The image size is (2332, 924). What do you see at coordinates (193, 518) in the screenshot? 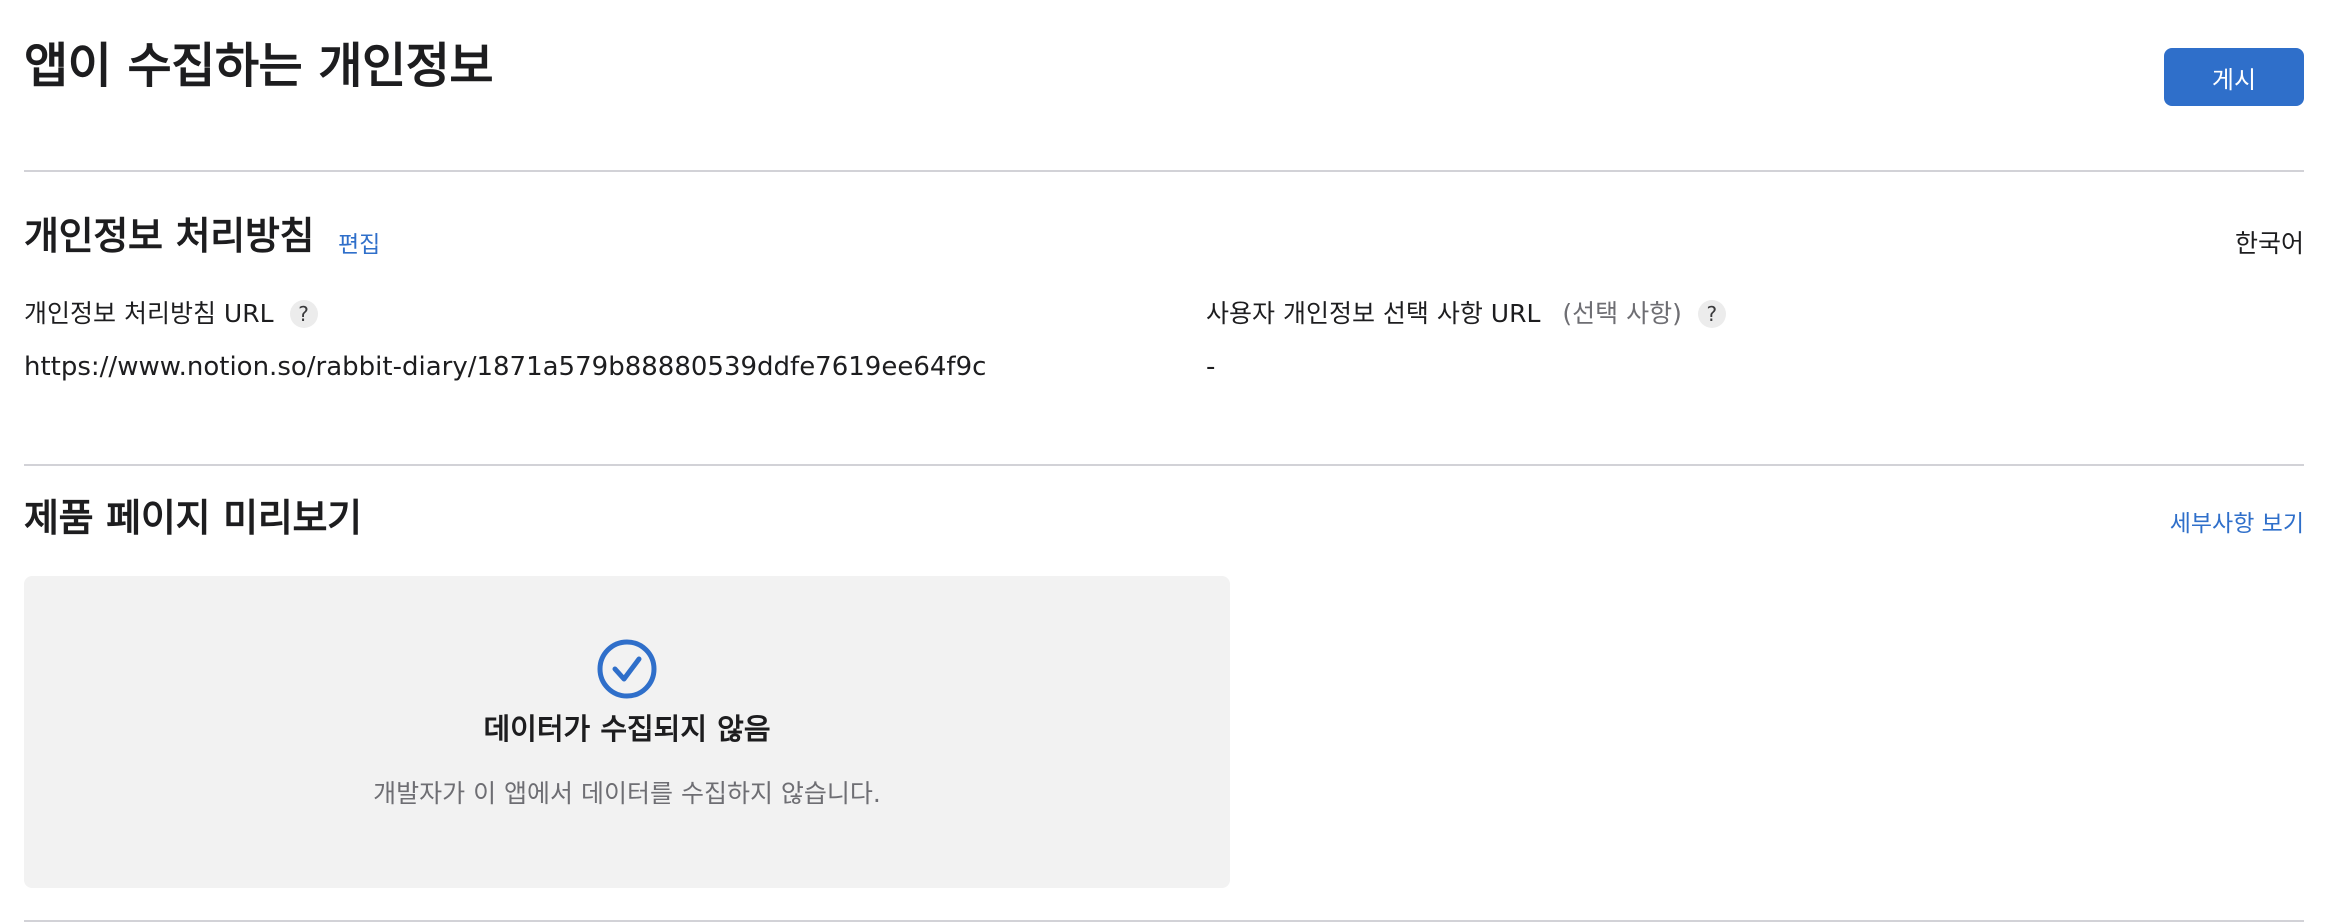
I see `product-page-preview-title: 제품 페이지 미리보기` at bounding box center [193, 518].